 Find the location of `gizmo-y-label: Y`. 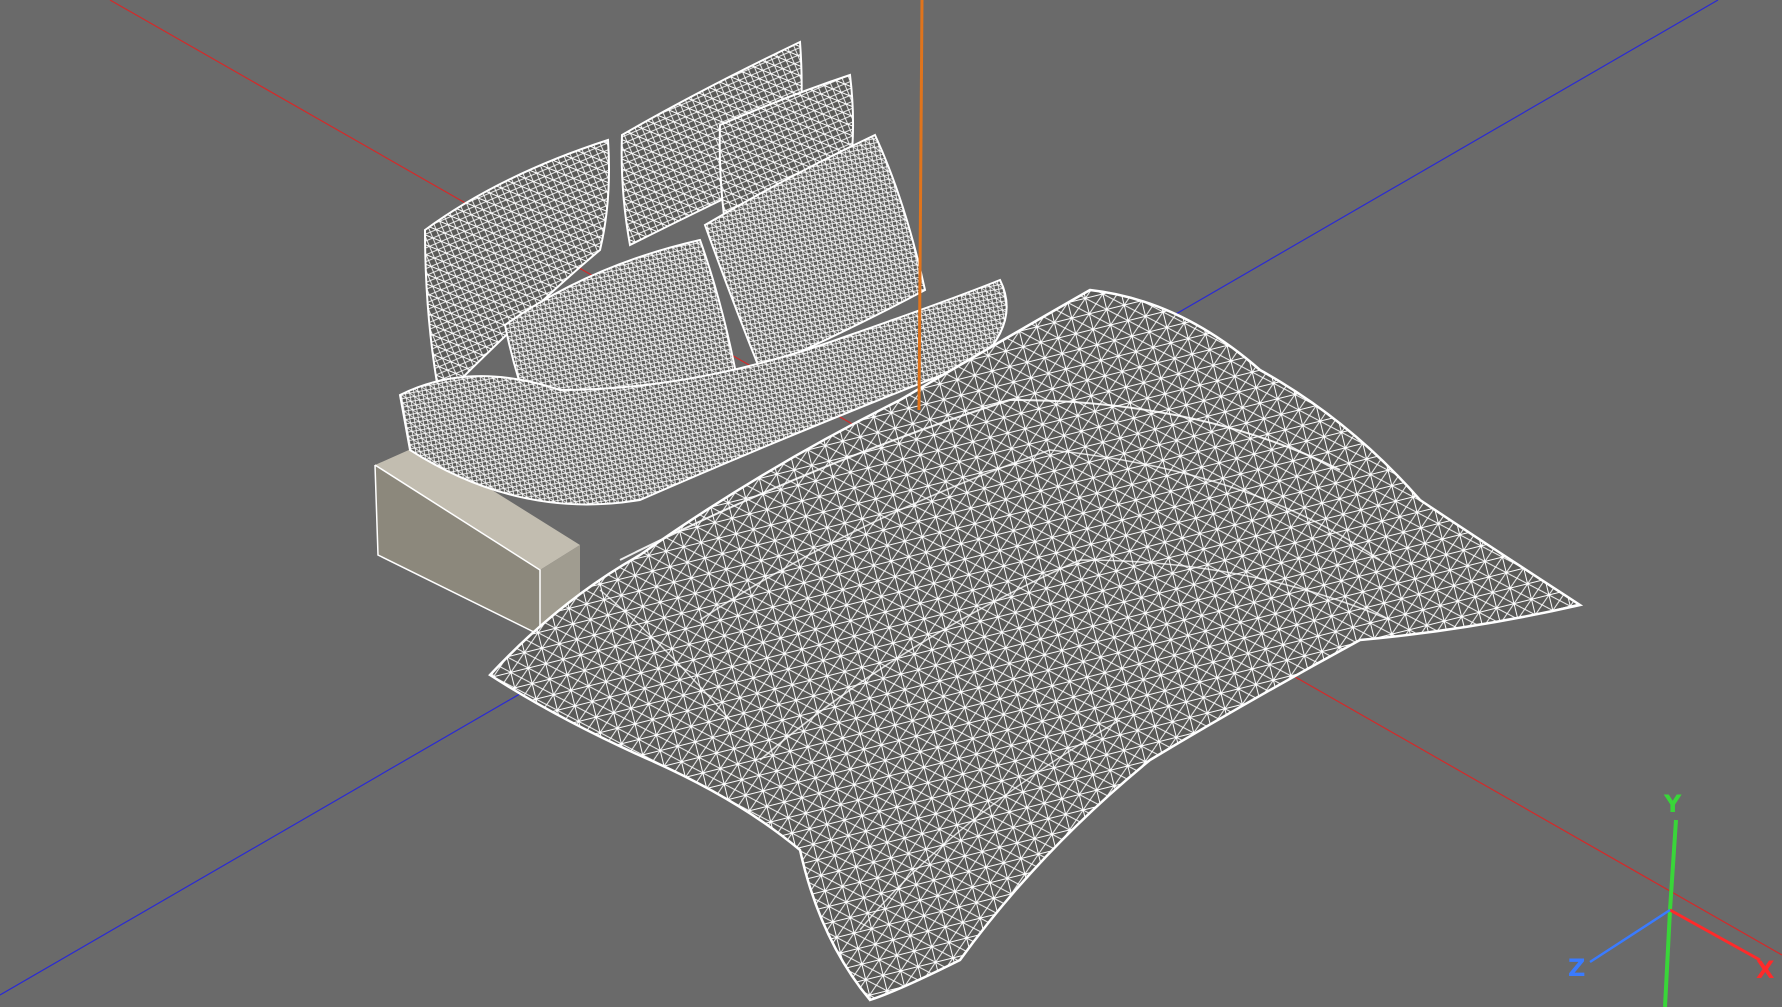

gizmo-y-label: Y is located at coordinates (1672, 804).